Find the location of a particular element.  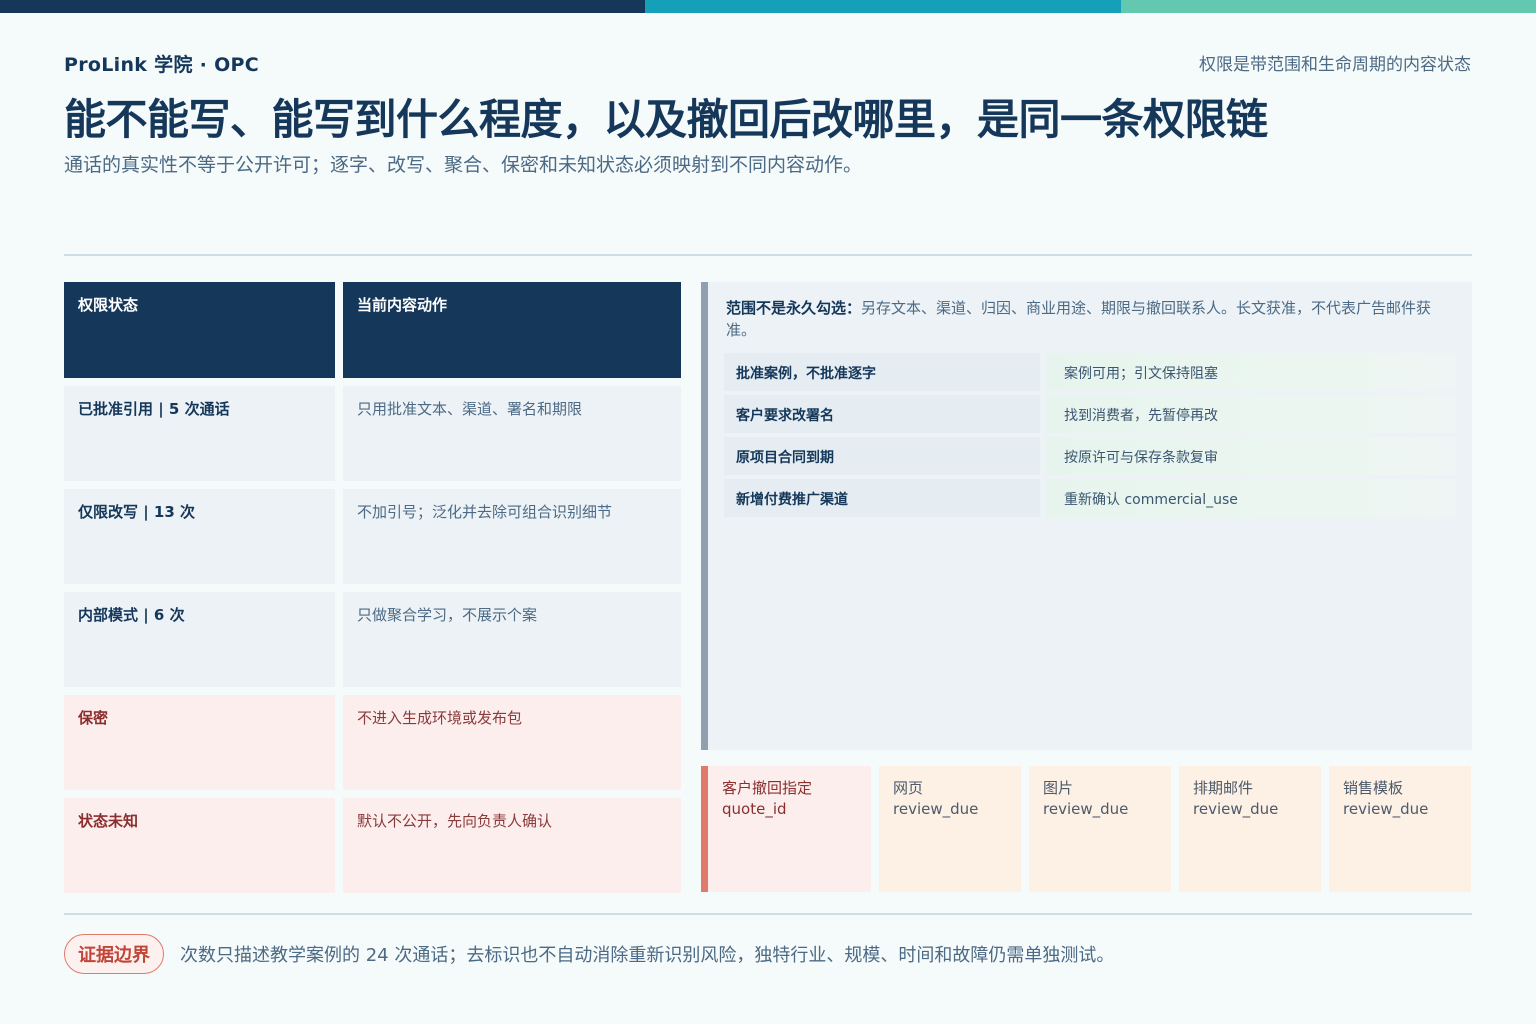

card-title: 销售模板 is located at coordinates (1373, 788).